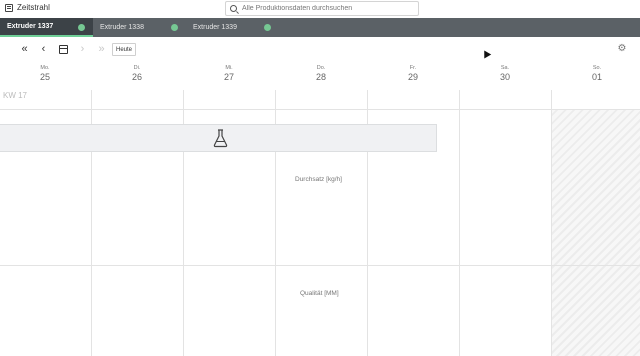  Describe the element at coordinates (595, 232) in the screenshot. I see `non-working-day-area` at that location.